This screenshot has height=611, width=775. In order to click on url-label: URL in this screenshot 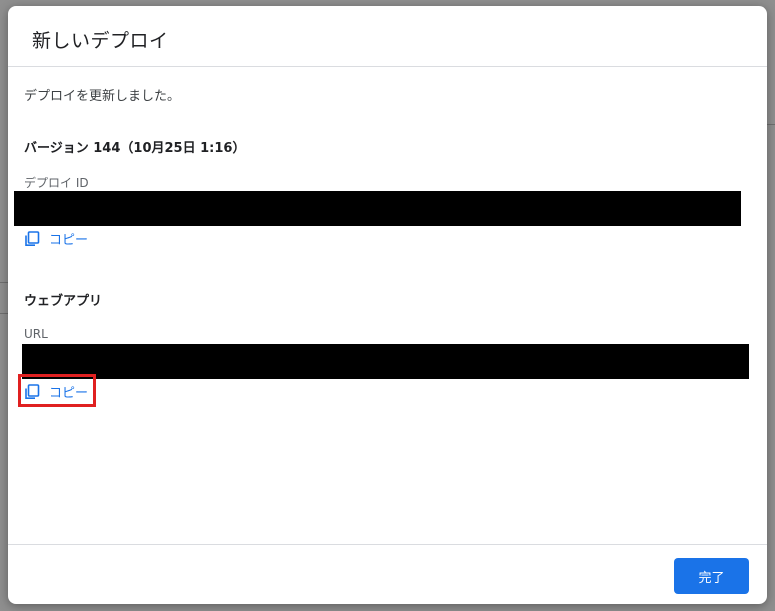, I will do `click(36, 334)`.